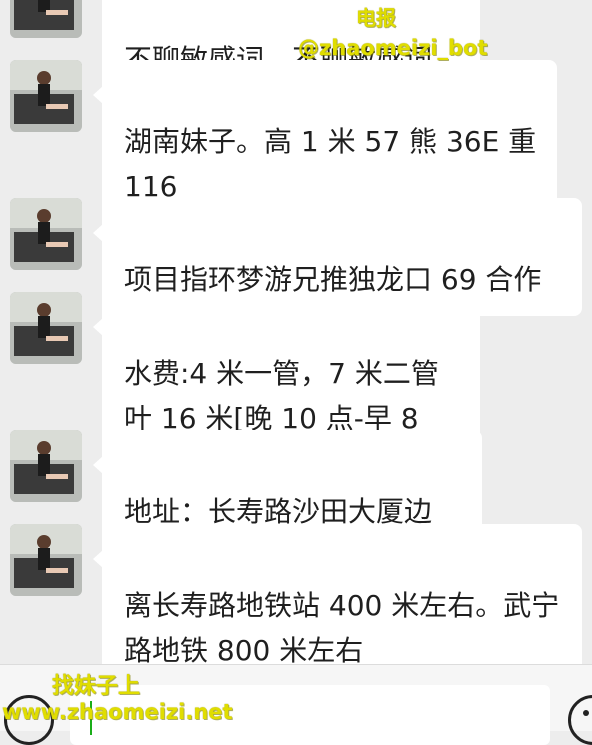  Describe the element at coordinates (330, 164) in the screenshot. I see `message-text: 湖南妹子。高 1 米 57 熊 36E 重 116` at that location.